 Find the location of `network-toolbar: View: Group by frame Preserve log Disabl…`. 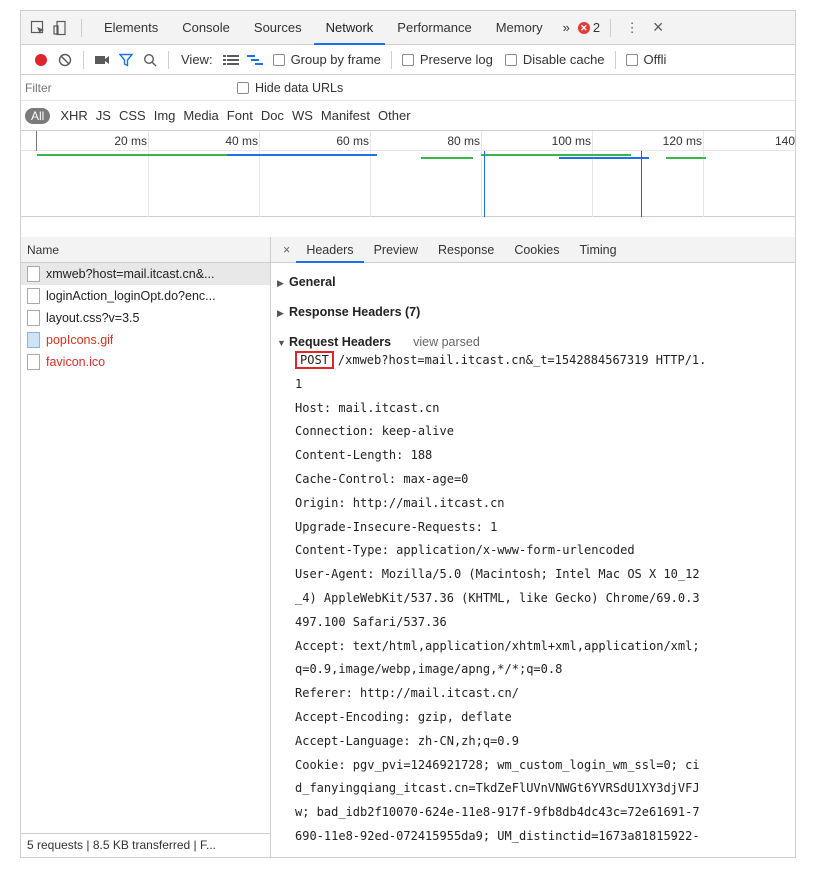

network-toolbar: View: Group by frame Preserve log Disabl… is located at coordinates (408, 60).